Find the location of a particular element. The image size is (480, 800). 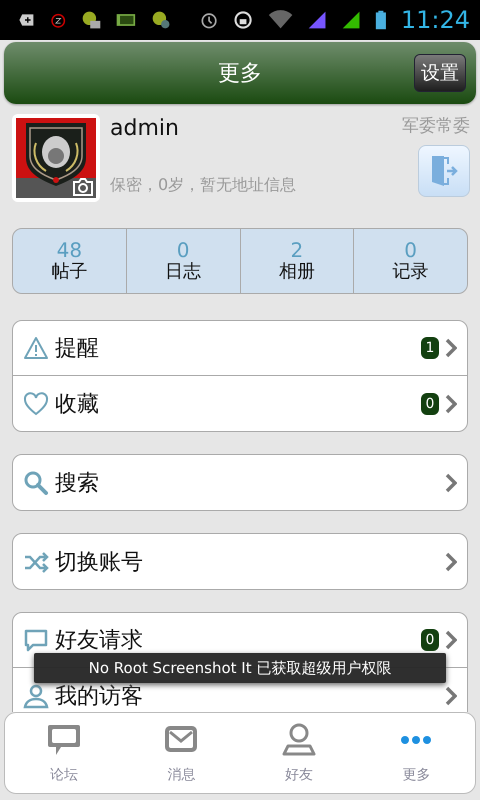

menu-label: 搜索 is located at coordinates (77, 484).